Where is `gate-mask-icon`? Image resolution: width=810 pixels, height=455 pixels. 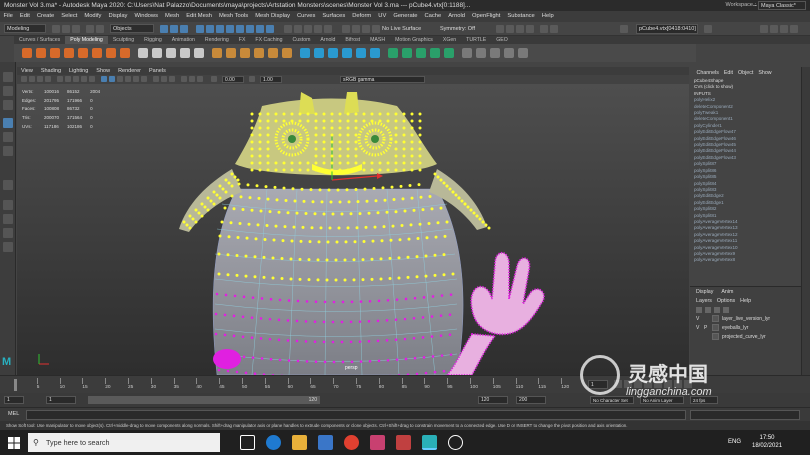
gate-mask-icon is located at coordinates (84, 79).